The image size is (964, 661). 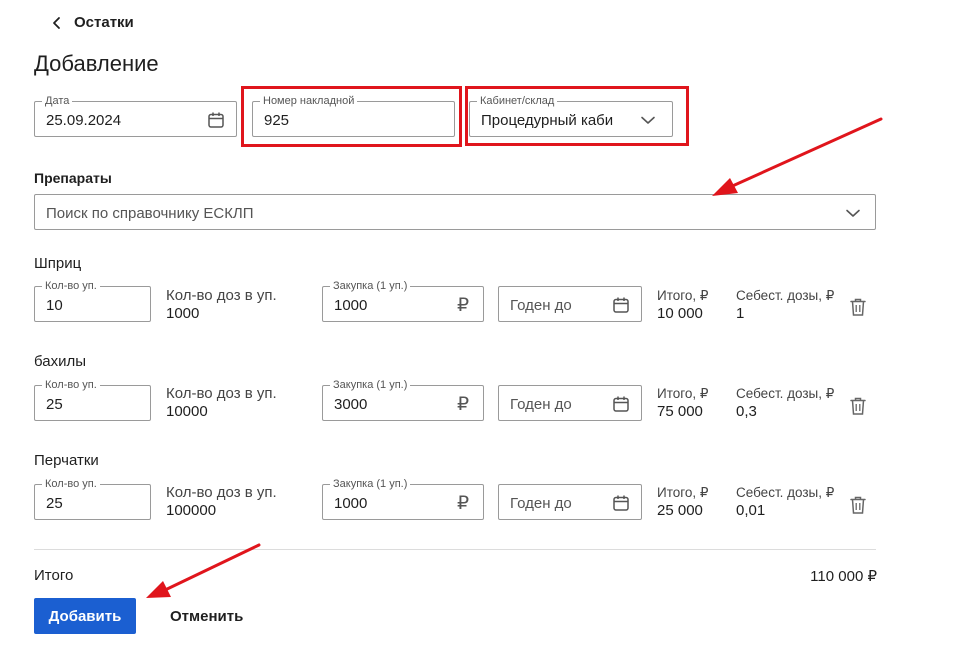 What do you see at coordinates (221, 403) in the screenshot?
I see `doses-per-pack: Кол-во доз в уп. 10000` at bounding box center [221, 403].